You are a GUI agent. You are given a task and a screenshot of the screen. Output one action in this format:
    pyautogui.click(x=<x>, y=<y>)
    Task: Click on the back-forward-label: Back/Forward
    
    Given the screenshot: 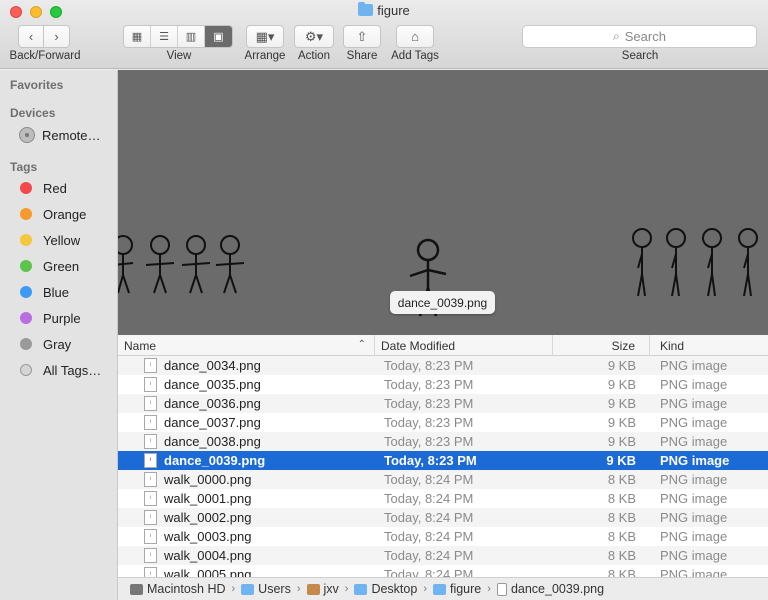 What is the action you would take?
    pyautogui.click(x=45, y=56)
    